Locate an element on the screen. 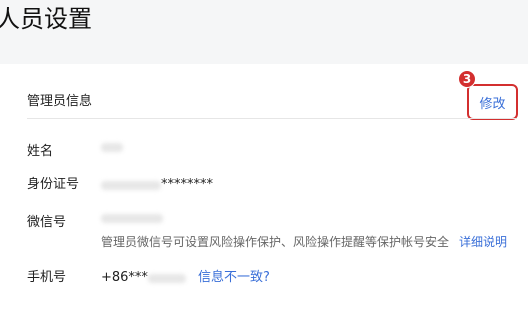 This screenshot has height=317, width=528. id-value: ******** is located at coordinates (157, 185).